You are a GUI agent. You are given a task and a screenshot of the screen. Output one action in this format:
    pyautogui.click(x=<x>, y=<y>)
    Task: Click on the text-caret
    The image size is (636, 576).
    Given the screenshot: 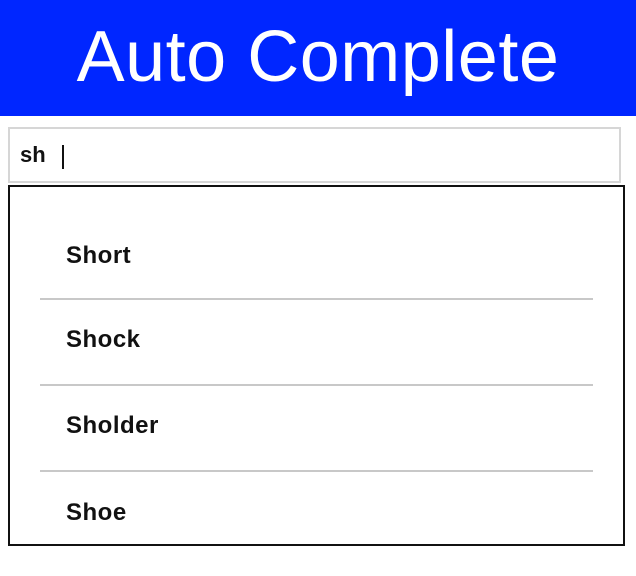 What is the action you would take?
    pyautogui.click(x=63, y=157)
    